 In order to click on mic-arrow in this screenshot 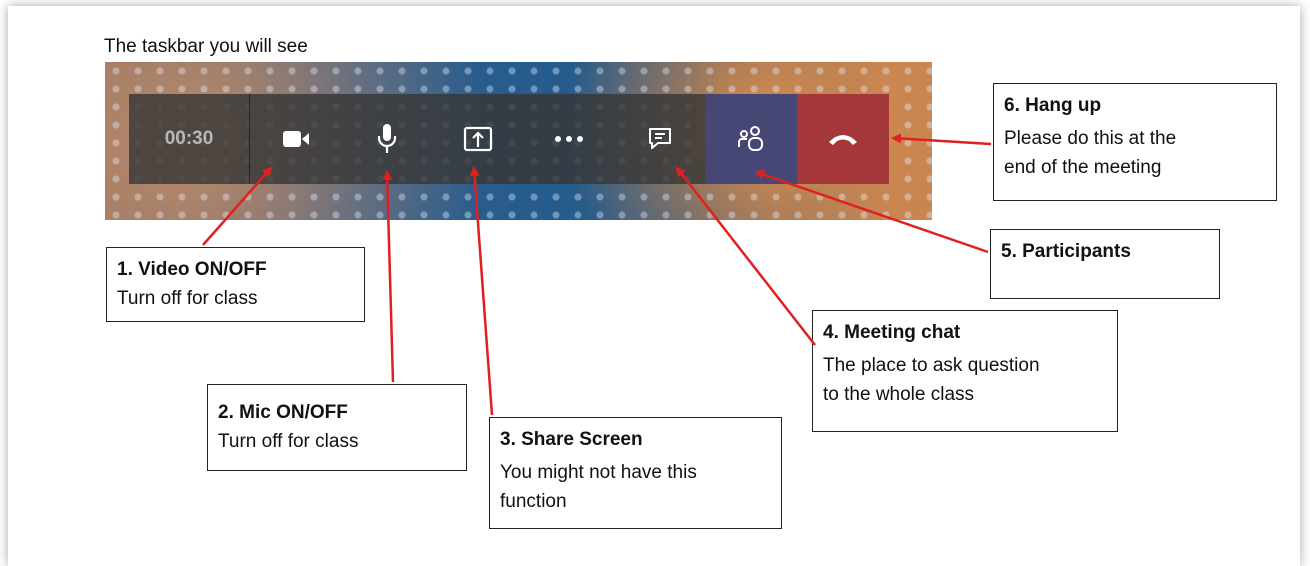, I will do `click(388, 276)`.